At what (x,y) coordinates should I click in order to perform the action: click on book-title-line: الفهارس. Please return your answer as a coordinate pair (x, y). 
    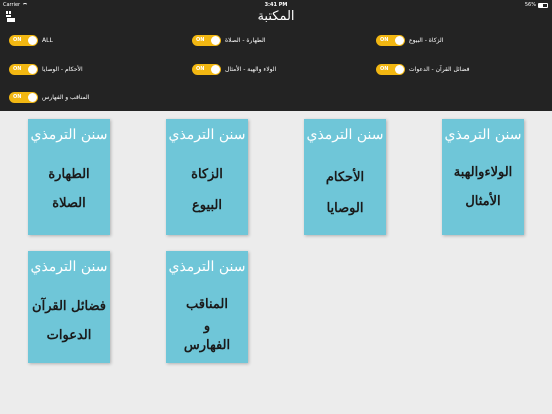
    Looking at the image, I should click on (207, 345).